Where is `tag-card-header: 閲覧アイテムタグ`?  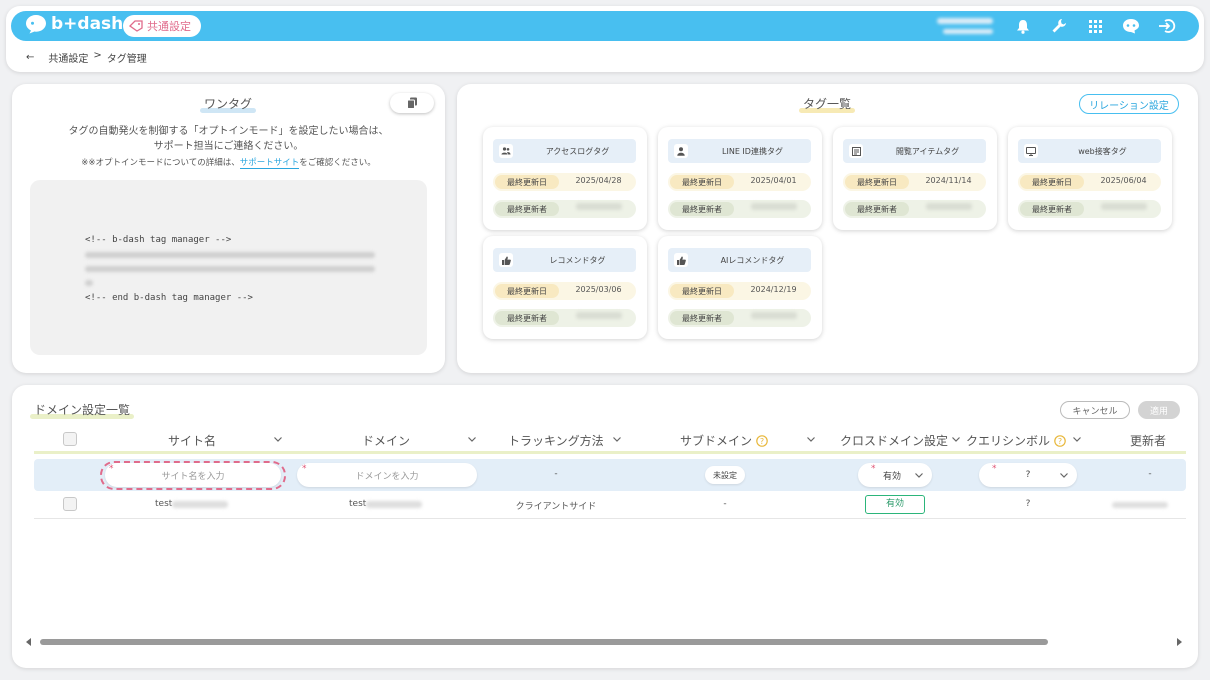
tag-card-header: 閲覧アイテムタグ is located at coordinates (914, 151).